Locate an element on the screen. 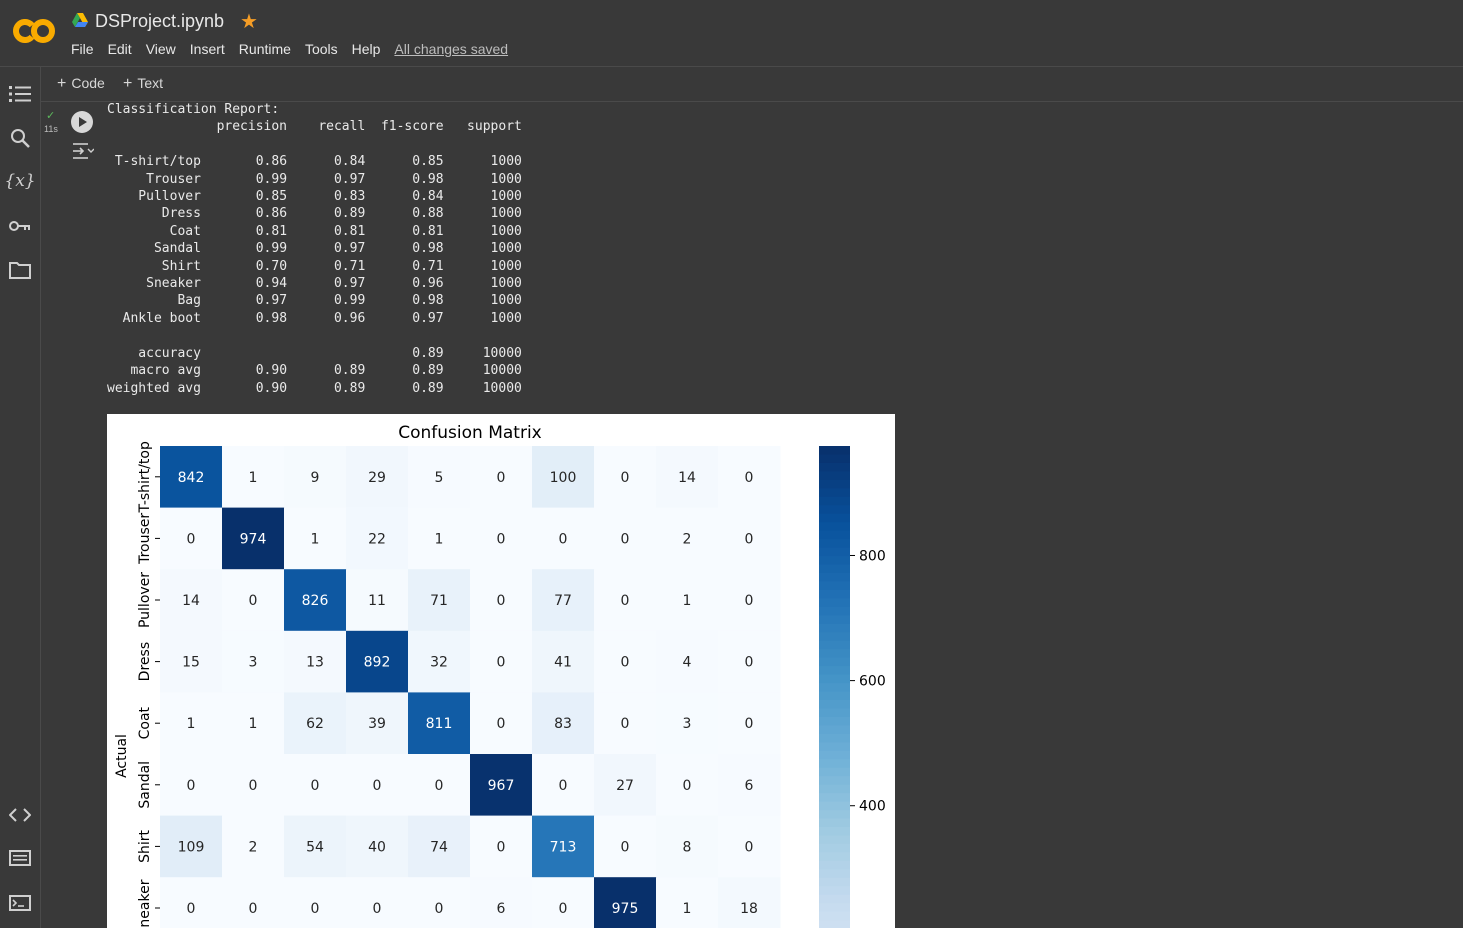  report-f1-value: 0.88 is located at coordinates (404, 214).